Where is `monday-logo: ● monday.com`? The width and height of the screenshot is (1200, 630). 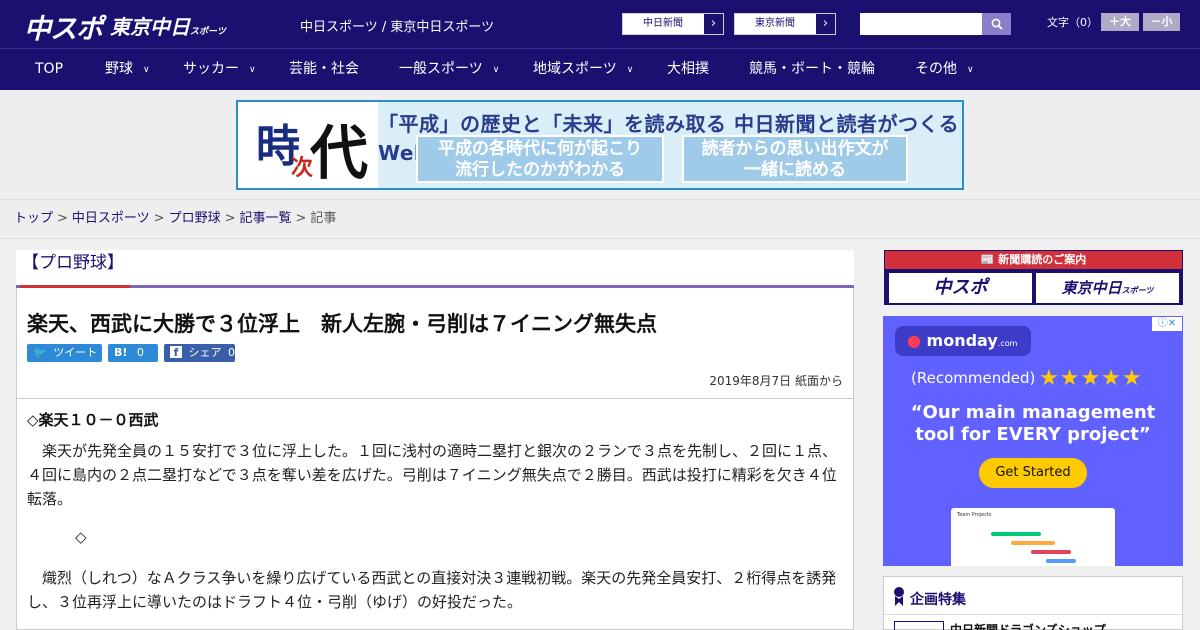 monday-logo: ● monday.com is located at coordinates (963, 341).